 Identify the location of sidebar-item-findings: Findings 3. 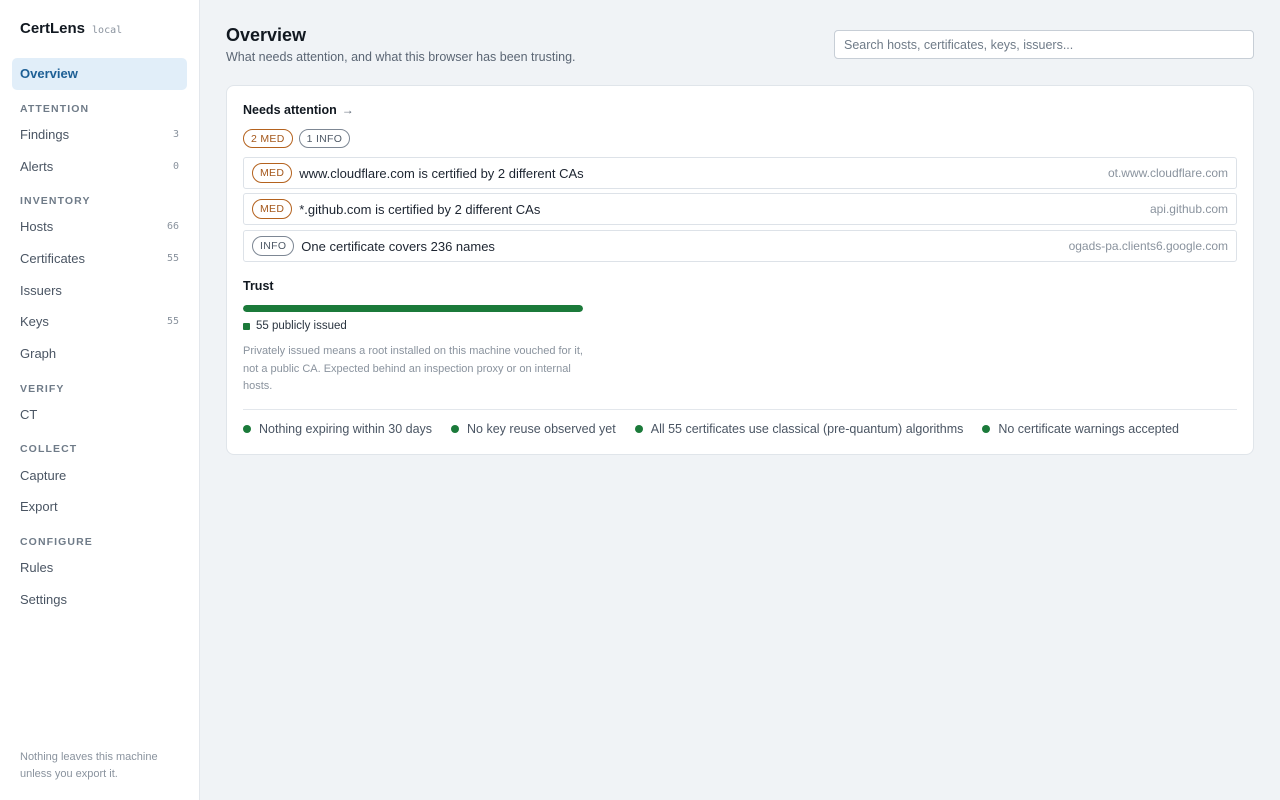
(99, 135).